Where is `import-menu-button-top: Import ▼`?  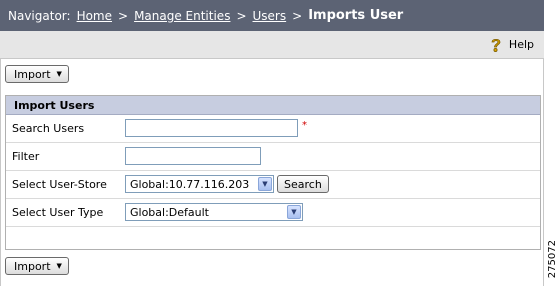
import-menu-button-top: Import ▼ is located at coordinates (37, 74).